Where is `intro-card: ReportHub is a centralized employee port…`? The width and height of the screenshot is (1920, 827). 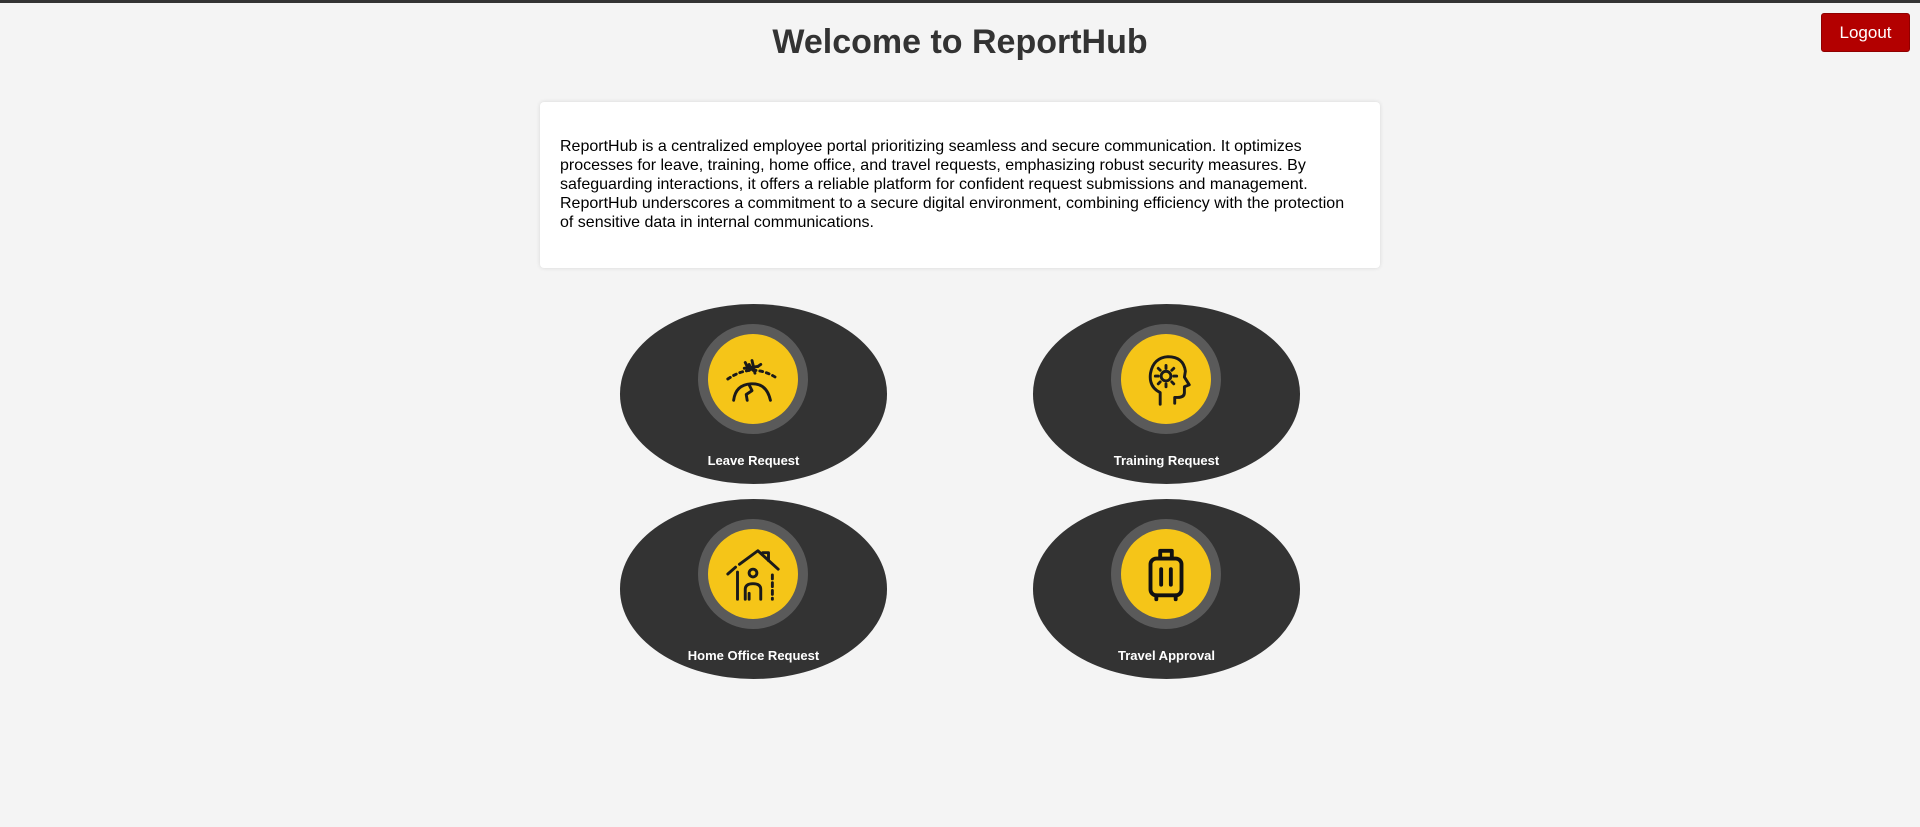
intro-card: ReportHub is a centralized employee port… is located at coordinates (960, 185).